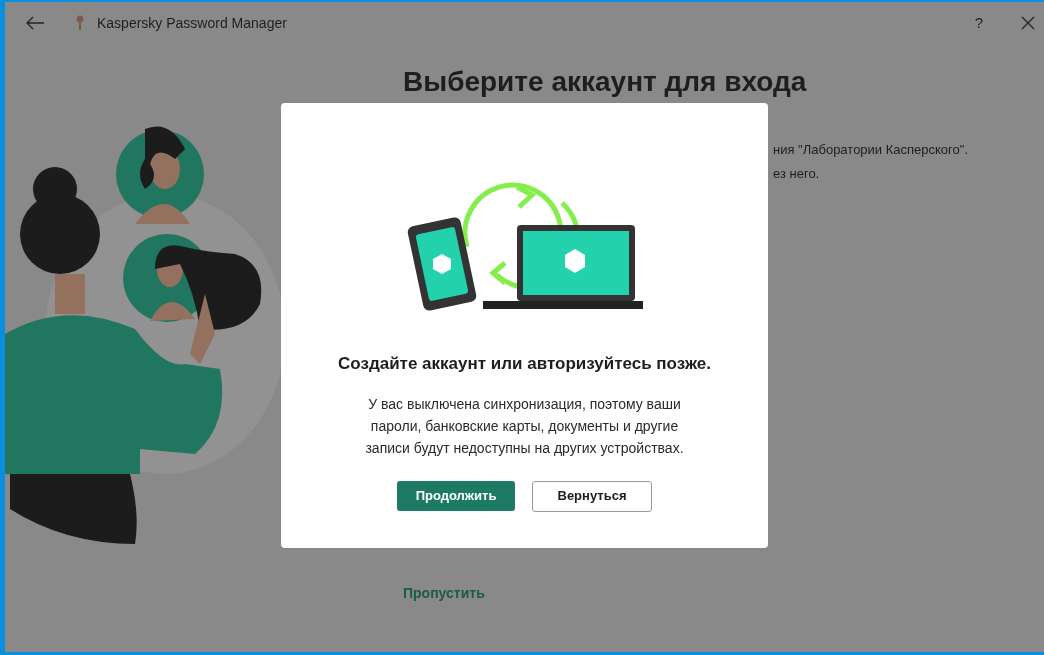 This screenshot has height=655, width=1044. What do you see at coordinates (80, 23) in the screenshot?
I see `key-icon` at bounding box center [80, 23].